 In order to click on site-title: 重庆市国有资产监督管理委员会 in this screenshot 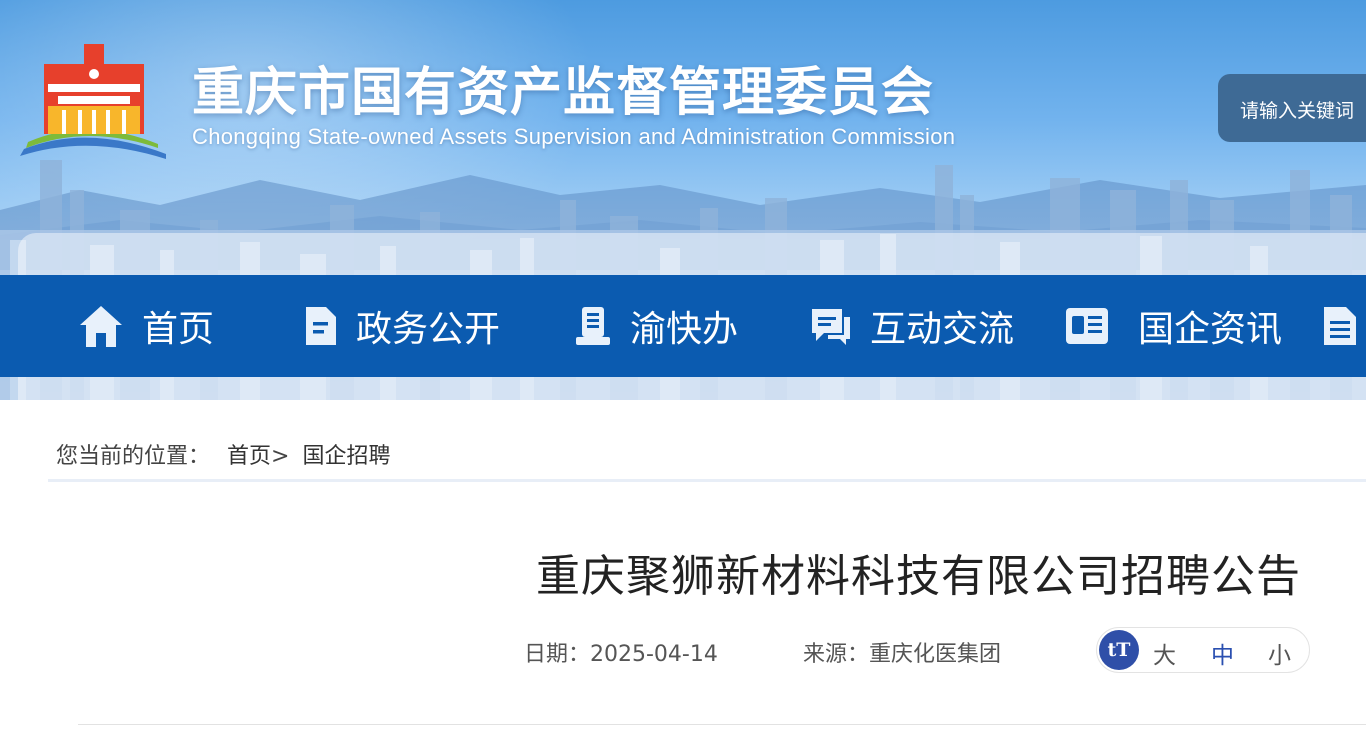, I will do `click(563, 93)`.